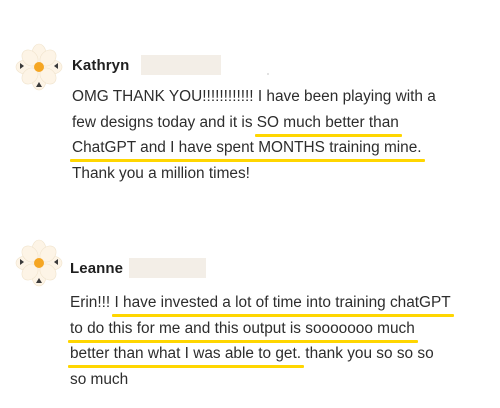 Image resolution: width=500 pixels, height=408 pixels. What do you see at coordinates (99, 379) in the screenshot?
I see `text-segment: so much` at bounding box center [99, 379].